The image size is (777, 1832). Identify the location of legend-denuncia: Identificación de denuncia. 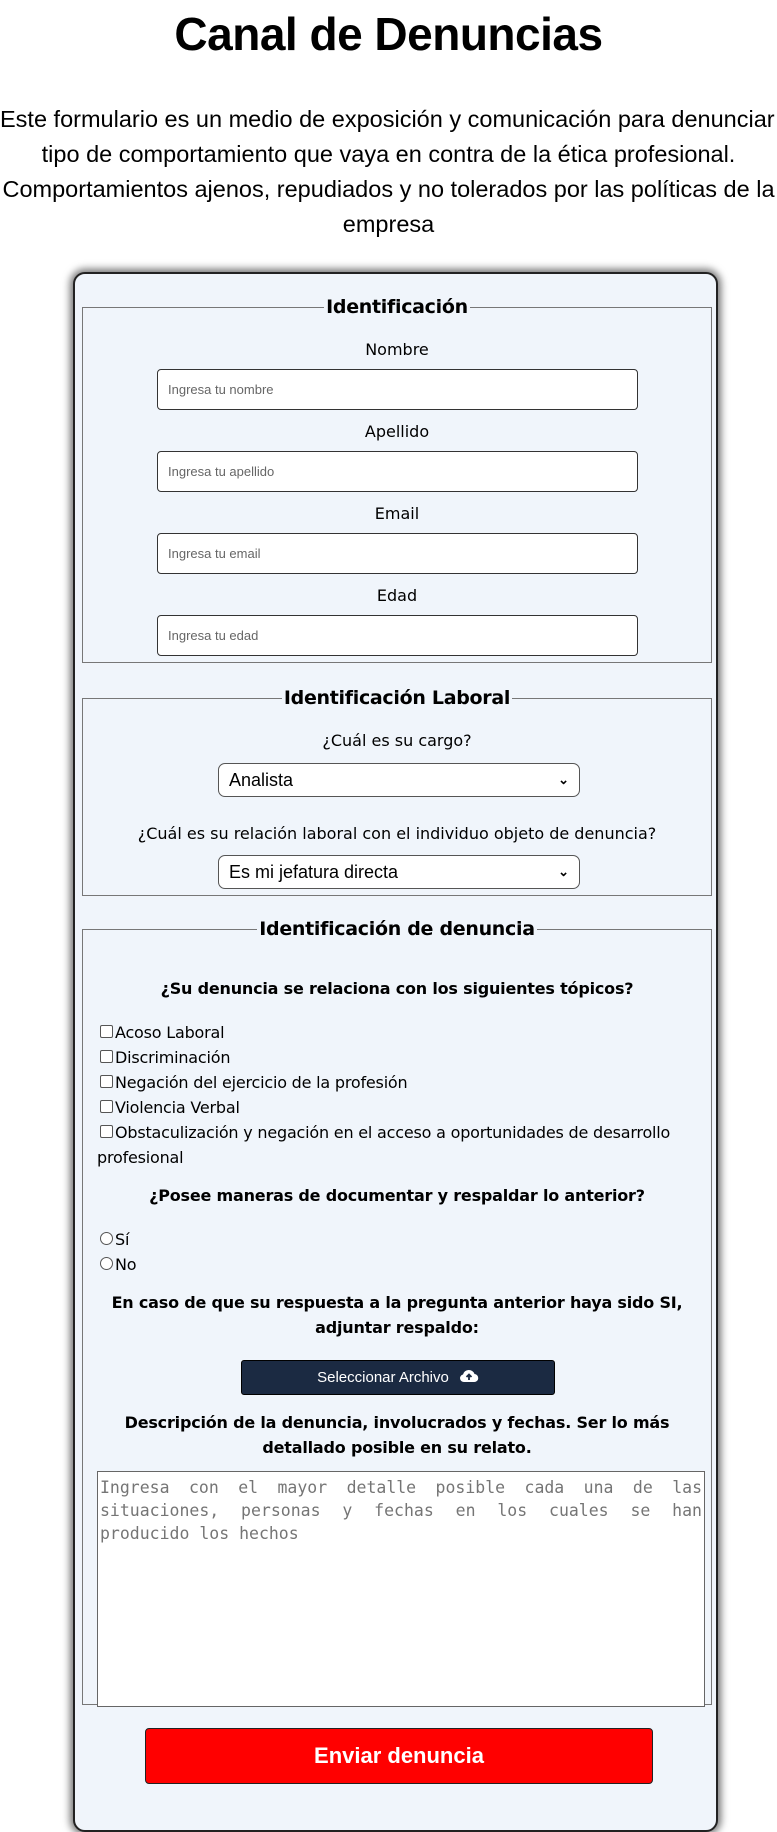
(397, 929).